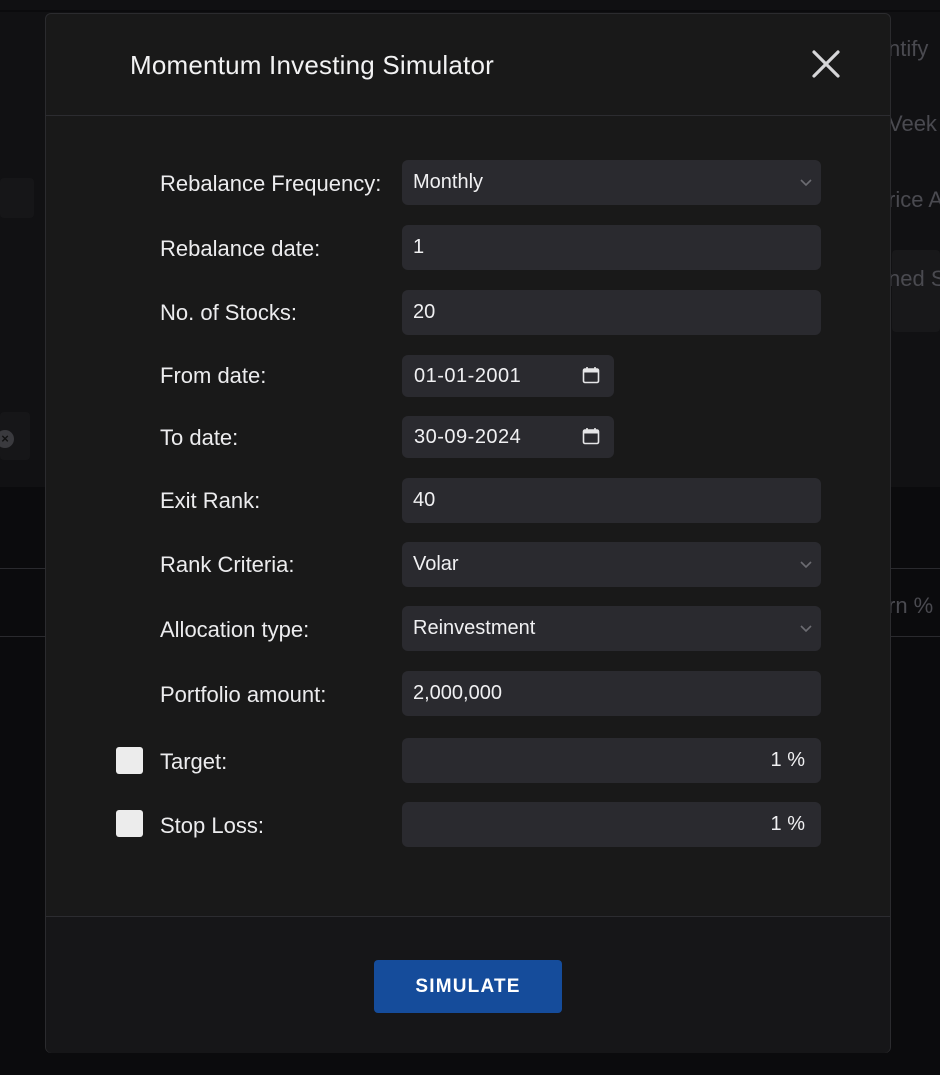 The height and width of the screenshot is (1075, 940). I want to click on target-input: 1 %, so click(611, 760).